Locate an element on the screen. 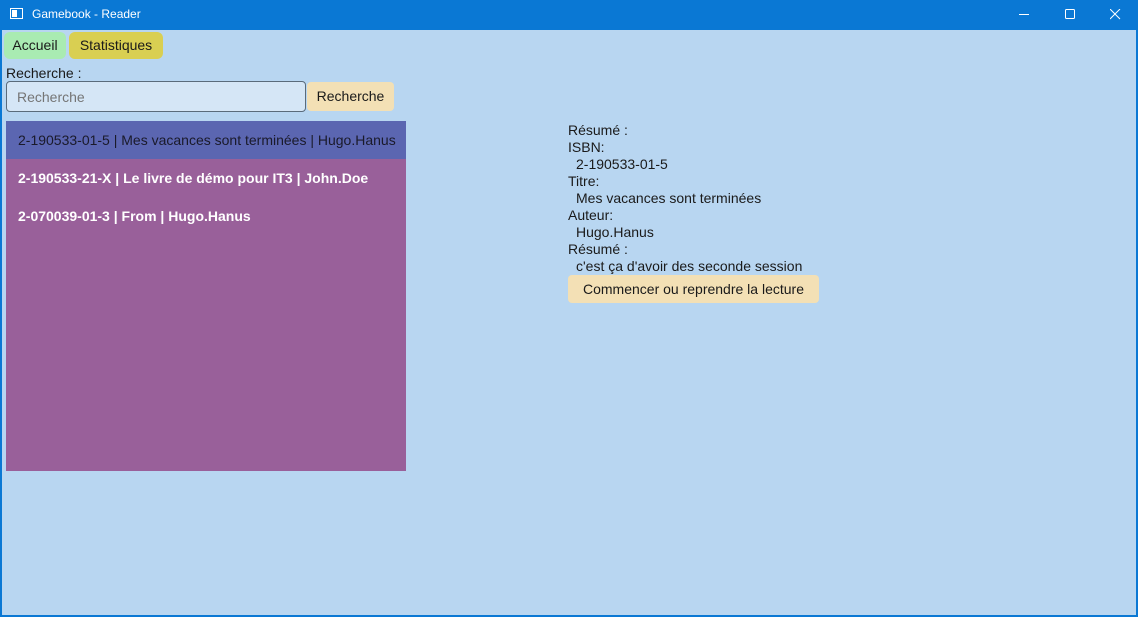 Image resolution: width=1138 pixels, height=617 pixels. start-reading-button: Commencer ou reprendre la lecture is located at coordinates (693, 289).